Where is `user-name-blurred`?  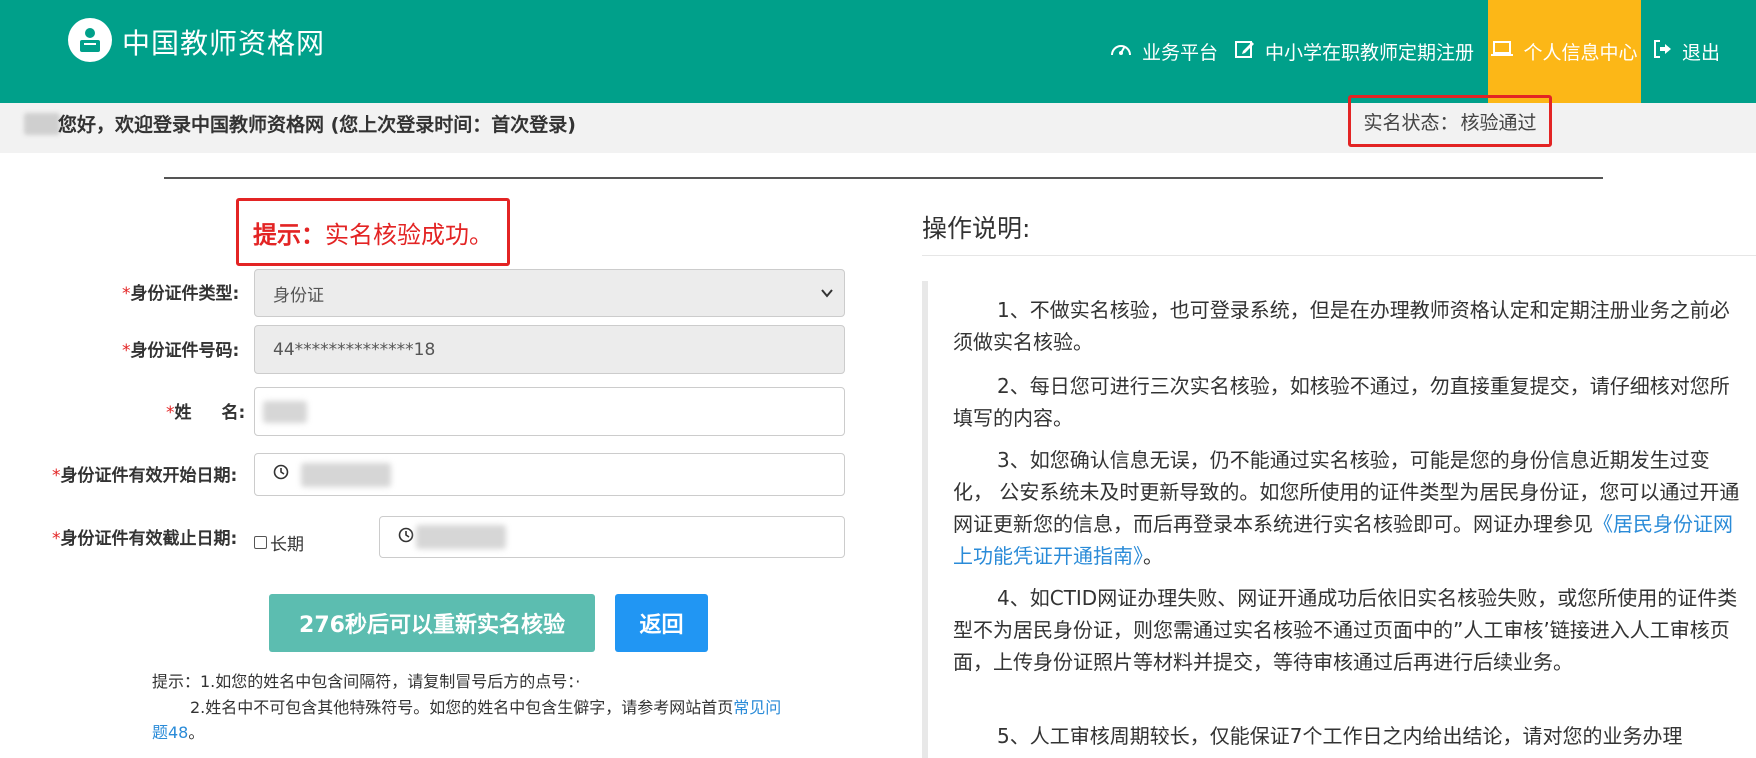 user-name-blurred is located at coordinates (42, 124).